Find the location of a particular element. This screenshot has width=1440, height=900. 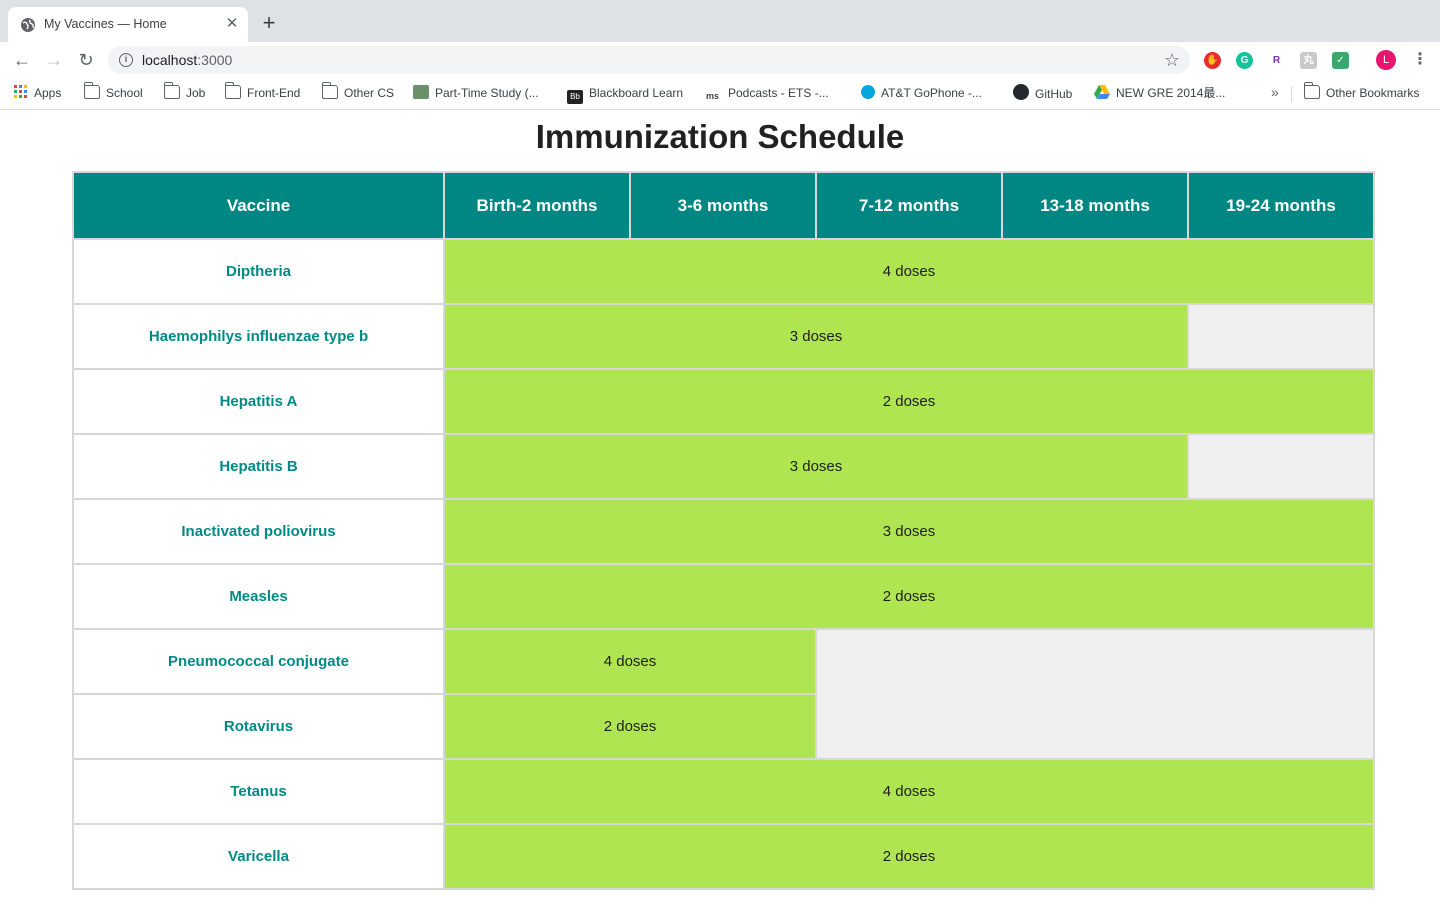

r-extension-icon: R is located at coordinates (1276, 60).